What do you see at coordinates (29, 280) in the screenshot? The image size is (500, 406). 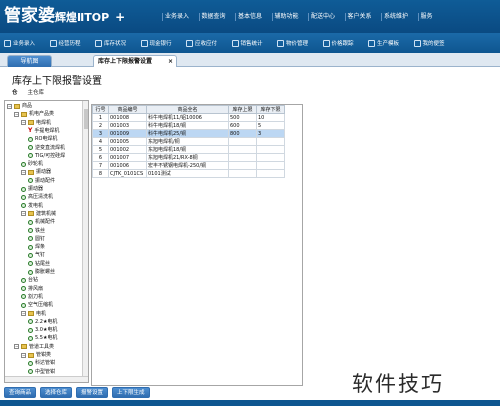 I see `tree-node: 台钻` at bounding box center [29, 280].